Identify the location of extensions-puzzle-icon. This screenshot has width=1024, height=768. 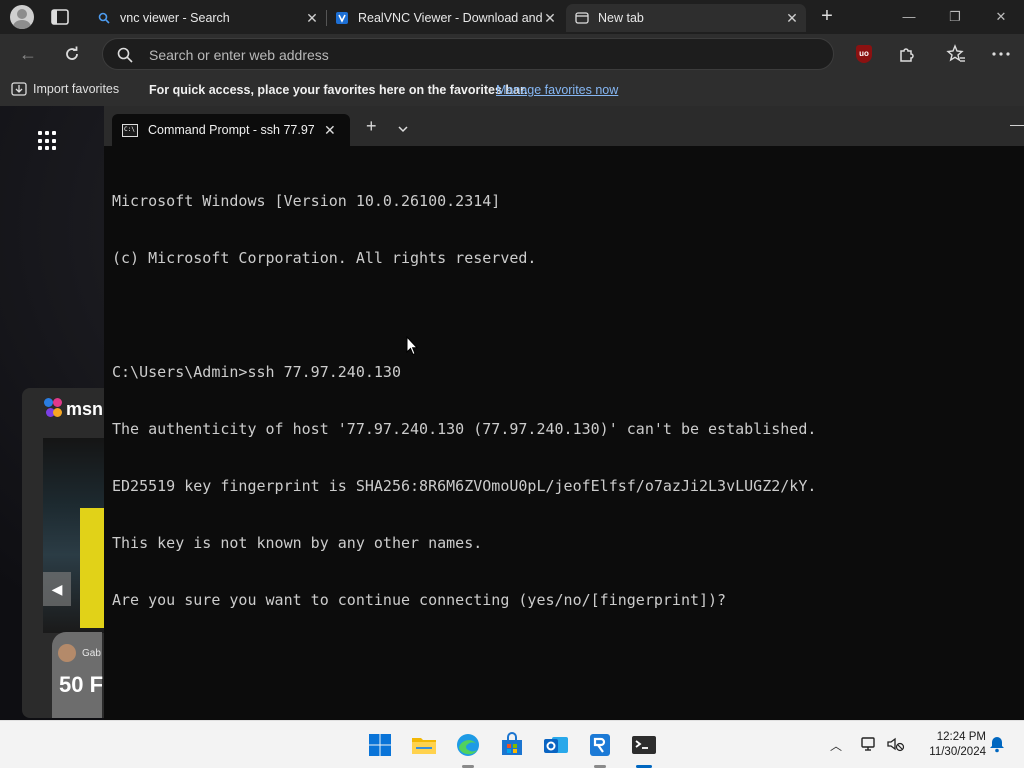
(907, 54).